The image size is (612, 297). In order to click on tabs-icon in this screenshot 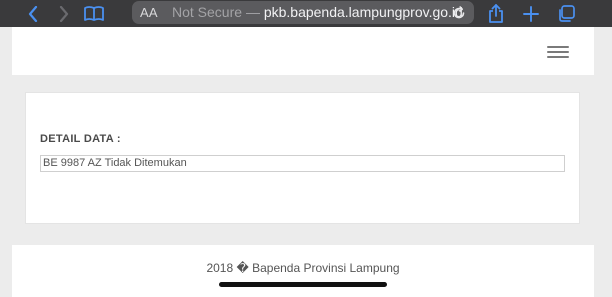, I will do `click(566, 13)`.